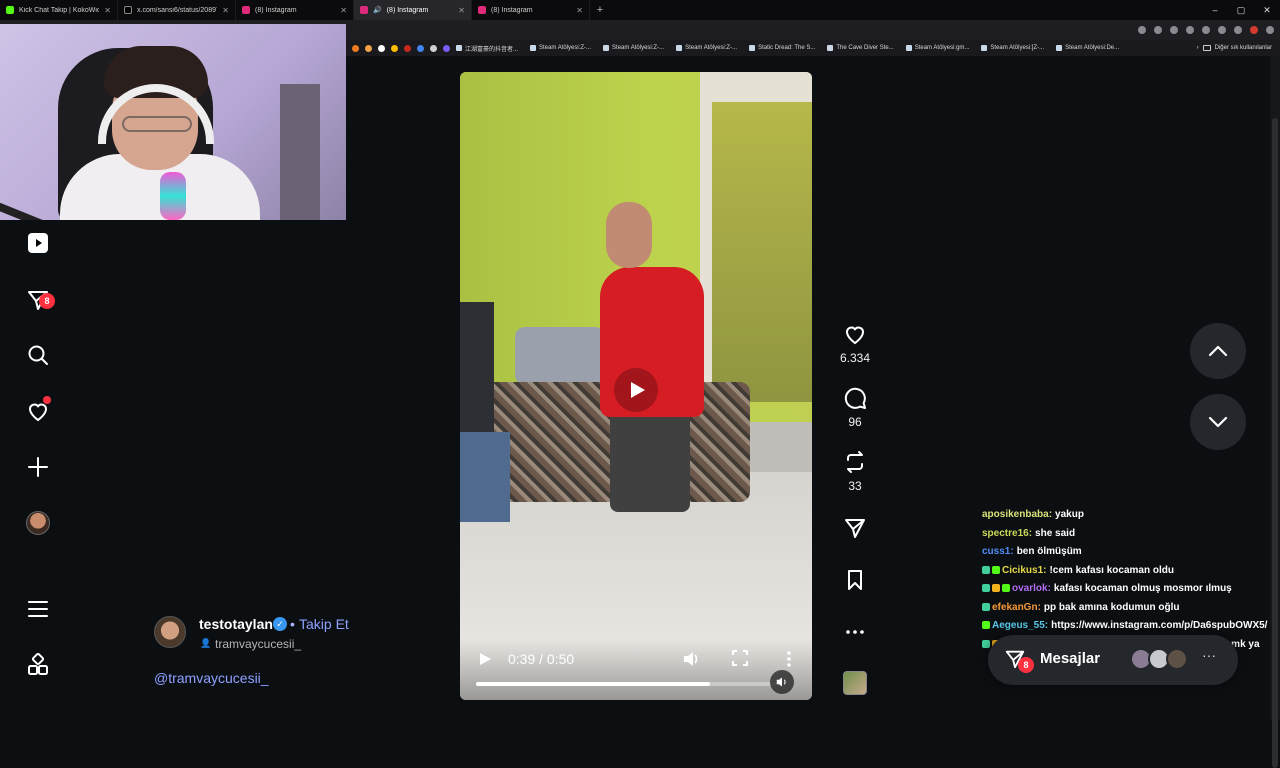  Describe the element at coordinates (236, 624) in the screenshot. I see `author-username: testotaylan` at that location.